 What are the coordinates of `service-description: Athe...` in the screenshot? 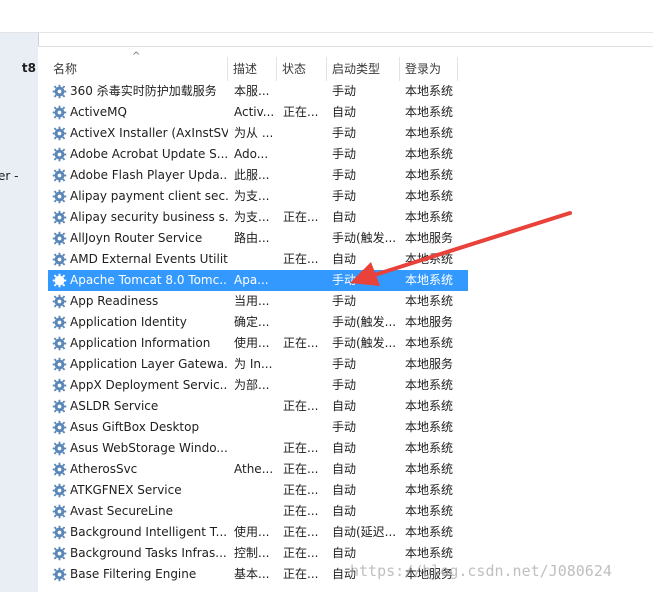 It's located at (254, 469).